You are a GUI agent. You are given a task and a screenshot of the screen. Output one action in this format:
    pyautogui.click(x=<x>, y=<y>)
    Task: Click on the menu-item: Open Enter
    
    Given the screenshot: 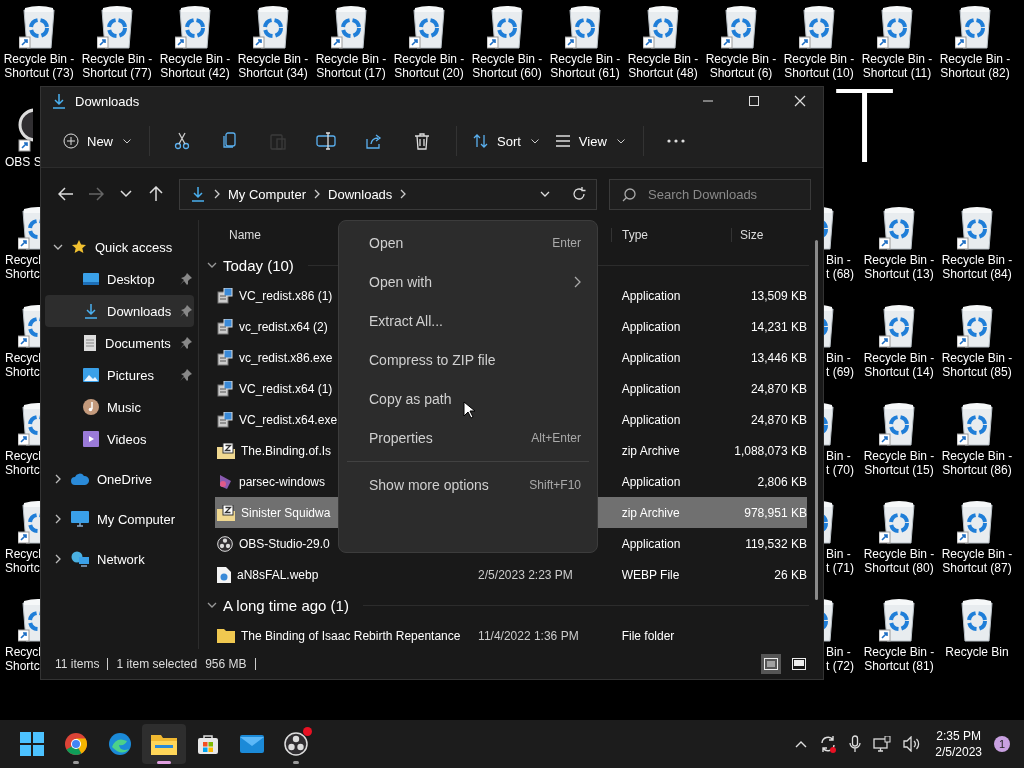 What is the action you would take?
    pyautogui.click(x=468, y=242)
    